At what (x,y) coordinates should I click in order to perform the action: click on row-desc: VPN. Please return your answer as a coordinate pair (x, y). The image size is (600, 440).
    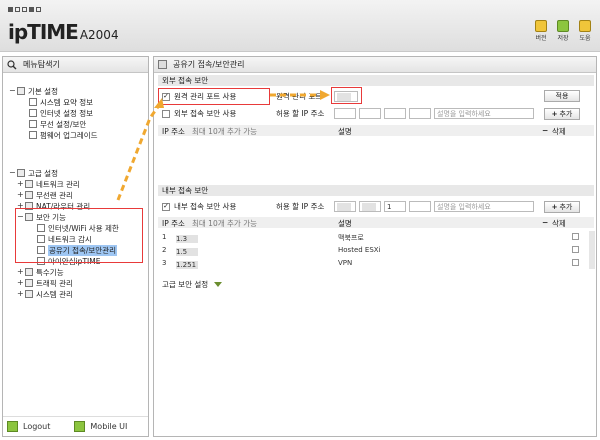
    Looking at the image, I should click on (345, 263).